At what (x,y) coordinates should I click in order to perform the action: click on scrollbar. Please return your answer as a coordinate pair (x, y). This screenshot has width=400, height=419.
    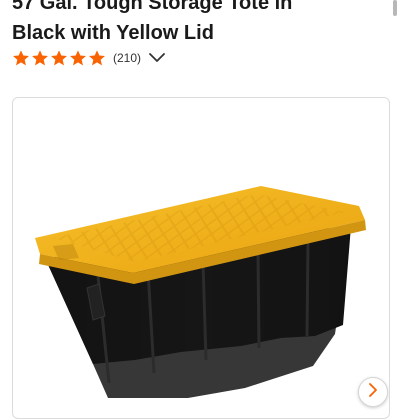
    Looking at the image, I should click on (396, 10).